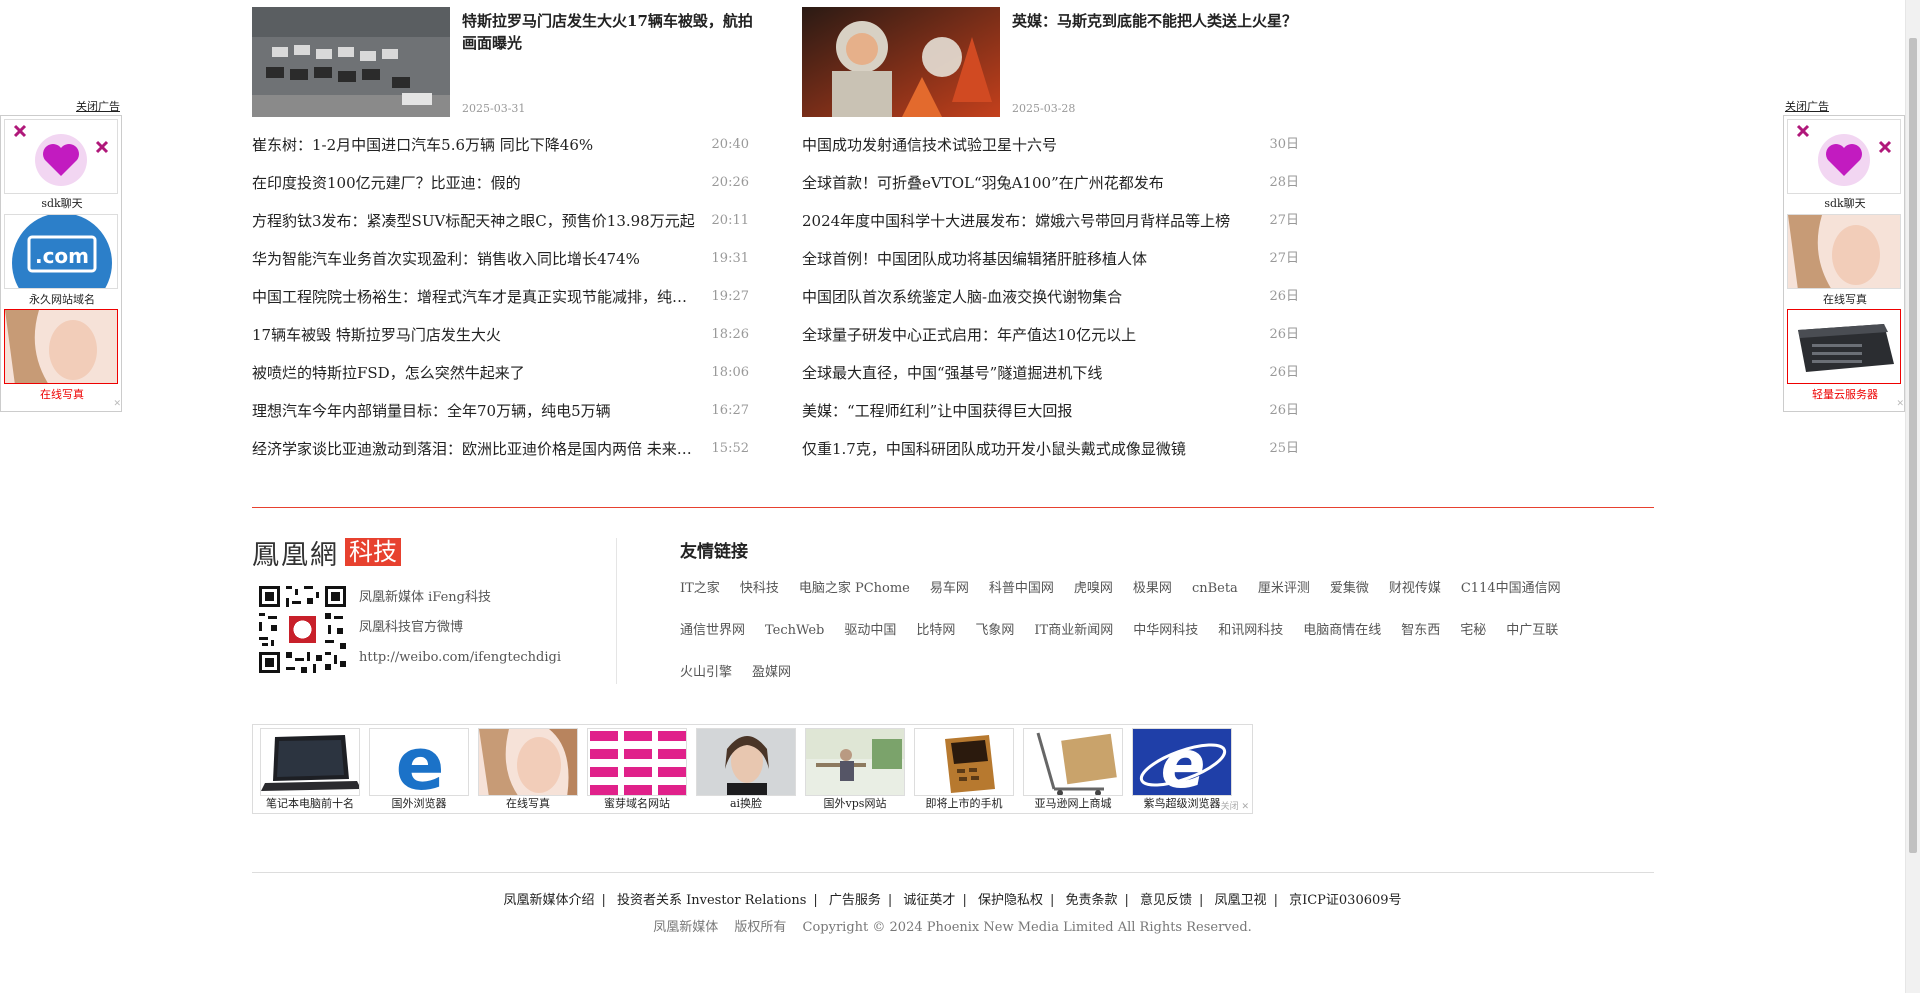 This screenshot has height=993, width=1920. What do you see at coordinates (477, 411) in the screenshot?
I see `news-title: 理想汽车今年内部销量目标：全年70万辆，纯电5万辆` at bounding box center [477, 411].